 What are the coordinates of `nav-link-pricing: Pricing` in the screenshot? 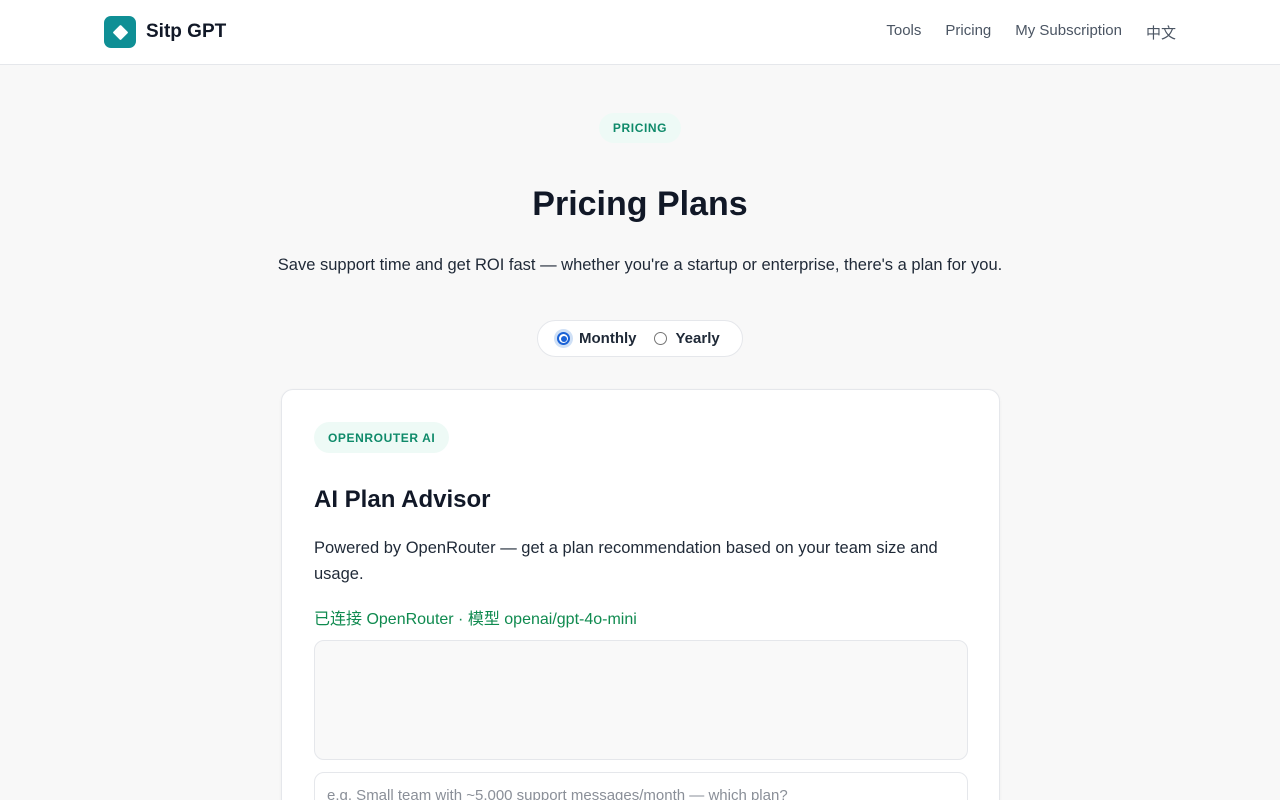 It's located at (968, 32).